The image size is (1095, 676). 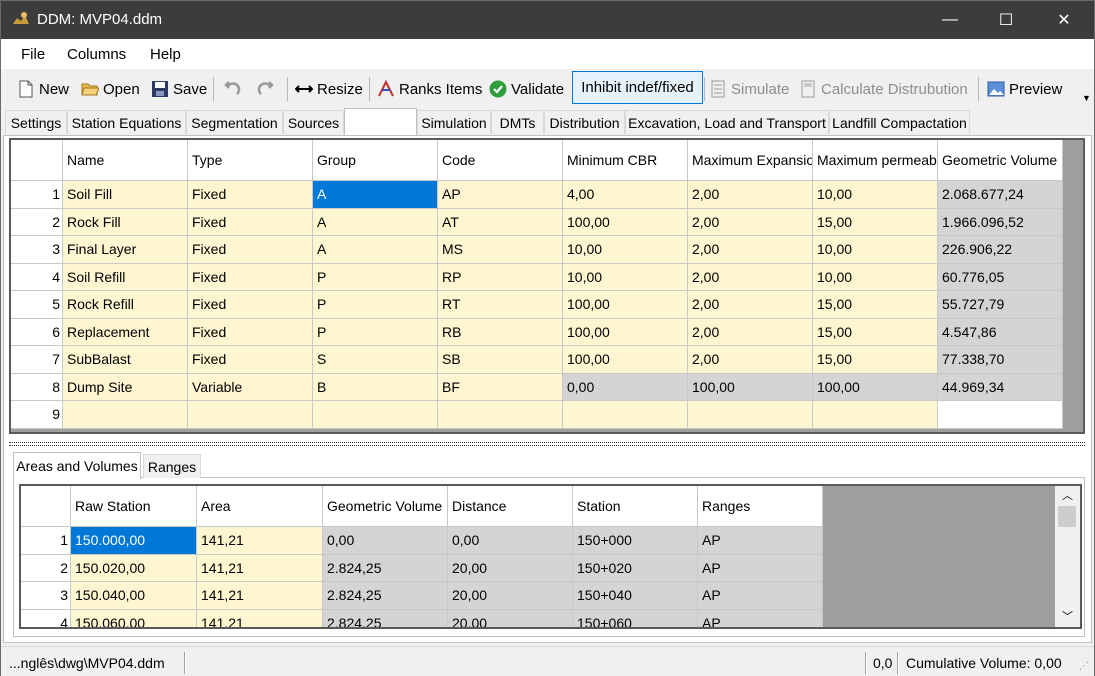 I want to click on resize-button: Resize, so click(x=329, y=89).